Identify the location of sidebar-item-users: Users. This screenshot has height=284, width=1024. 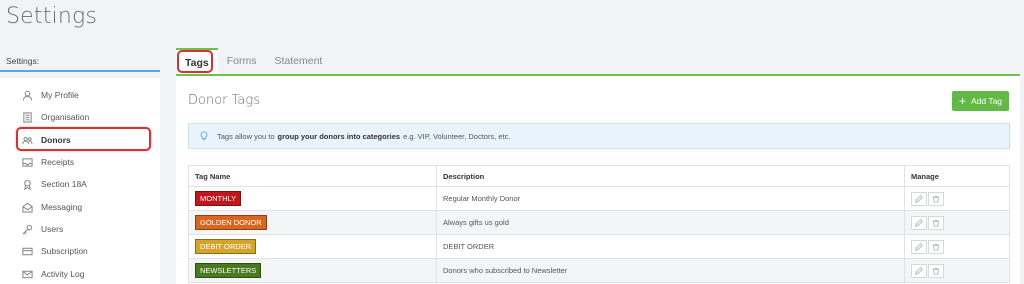
(42, 229).